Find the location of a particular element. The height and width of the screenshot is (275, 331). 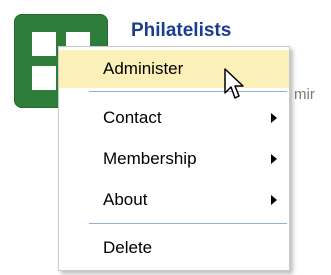

menu-item-membership: Membership is located at coordinates (174, 159).